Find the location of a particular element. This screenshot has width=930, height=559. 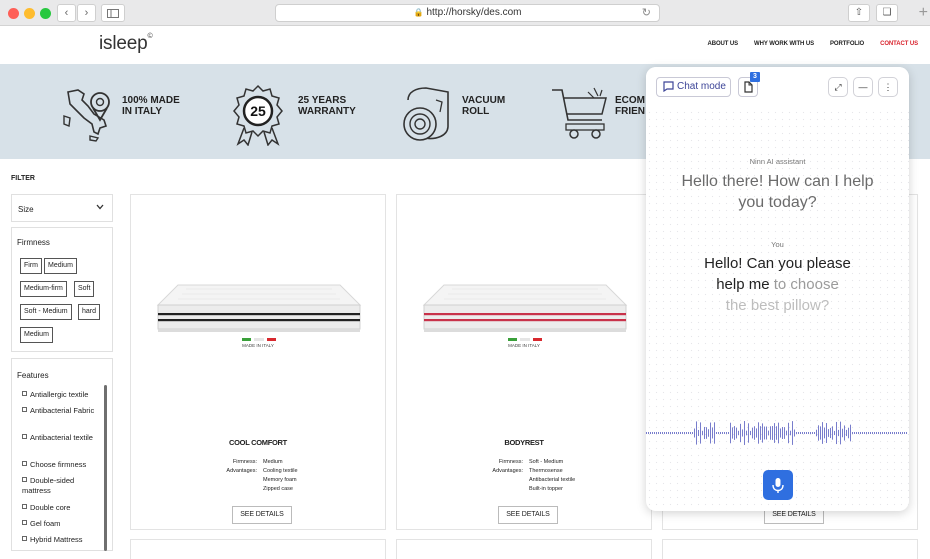

maximize-window-button is located at coordinates (45, 13).